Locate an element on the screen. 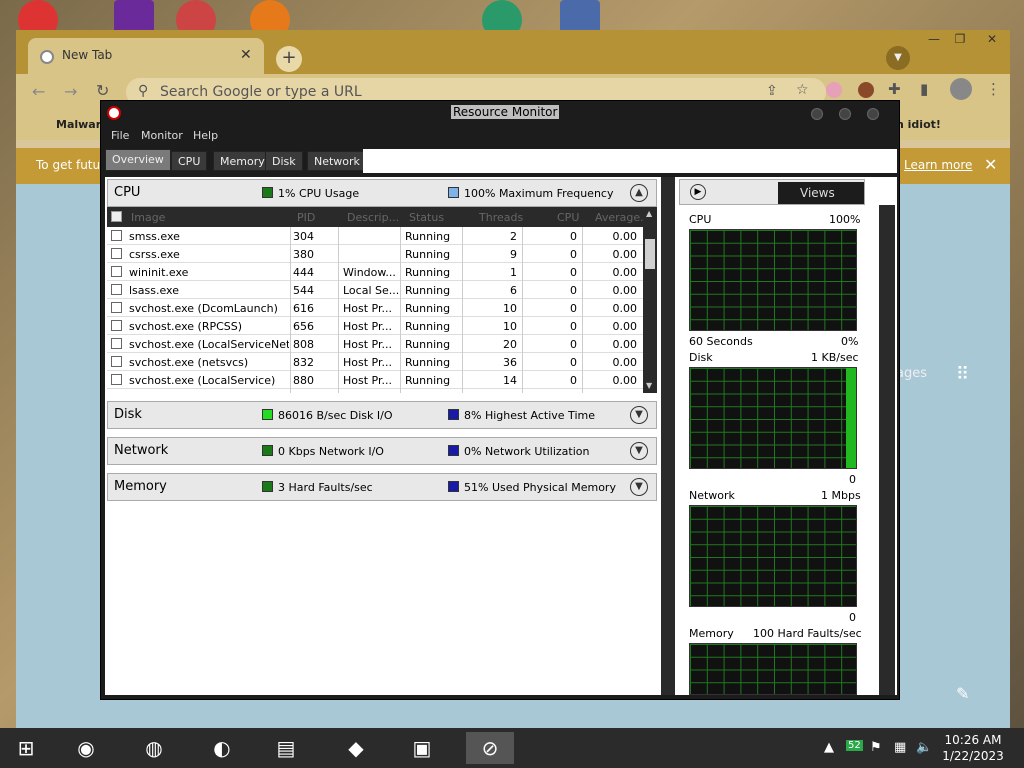 This screenshot has width=1024, height=768. disk-graph-max: 1 KB/sec is located at coordinates (835, 357).